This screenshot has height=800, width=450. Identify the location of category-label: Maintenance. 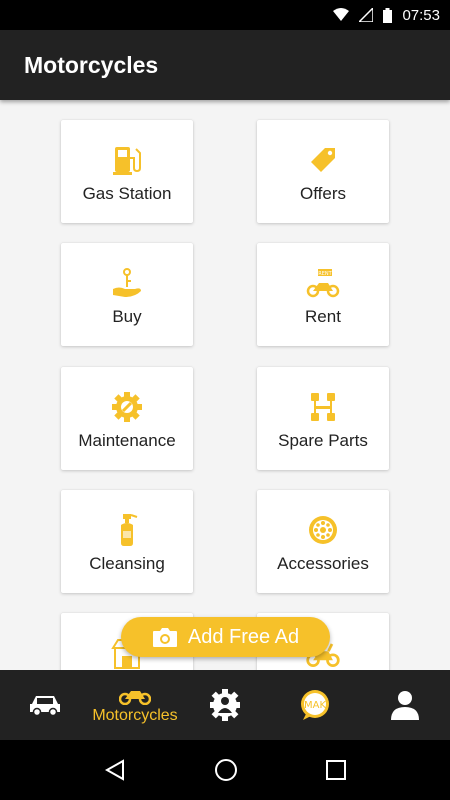
(127, 440).